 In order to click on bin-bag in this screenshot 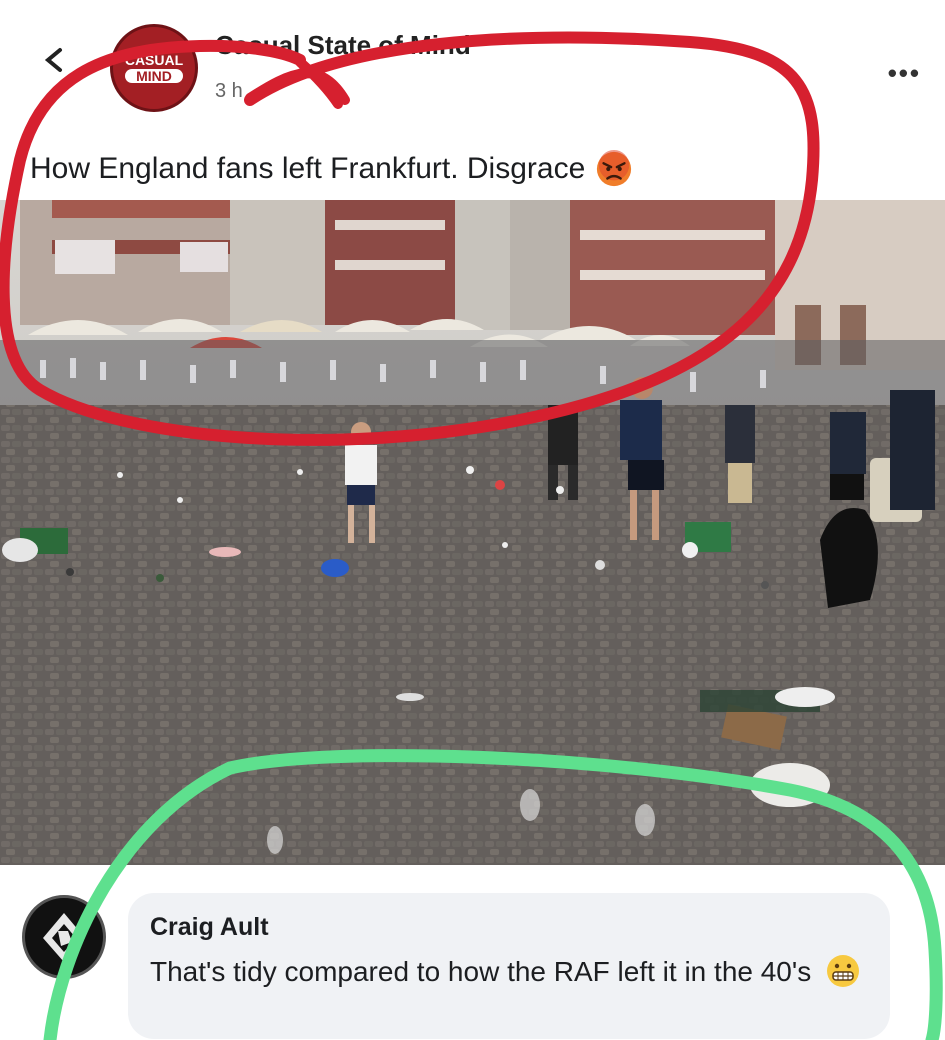, I will do `click(849, 558)`.